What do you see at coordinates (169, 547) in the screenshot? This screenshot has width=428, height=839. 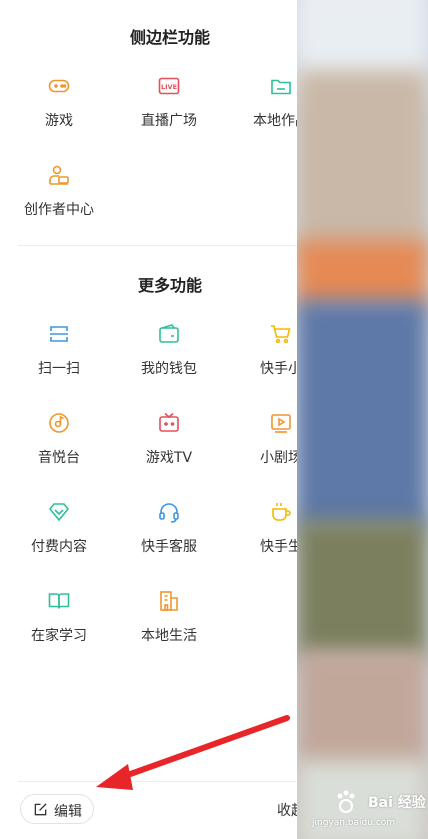 I see `more-item-label: 快手客服` at bounding box center [169, 547].